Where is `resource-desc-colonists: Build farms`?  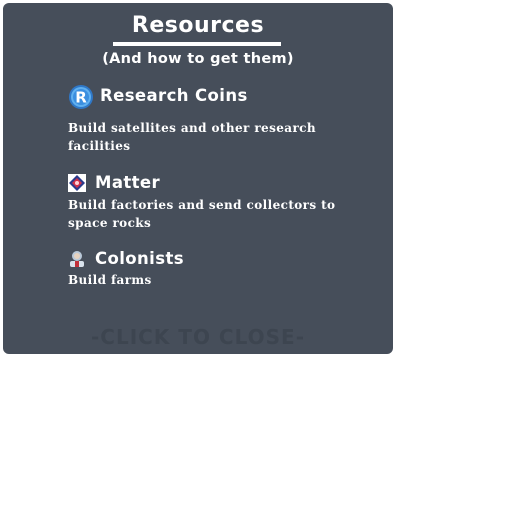
resource-desc-colonists: Build farms is located at coordinates (110, 280).